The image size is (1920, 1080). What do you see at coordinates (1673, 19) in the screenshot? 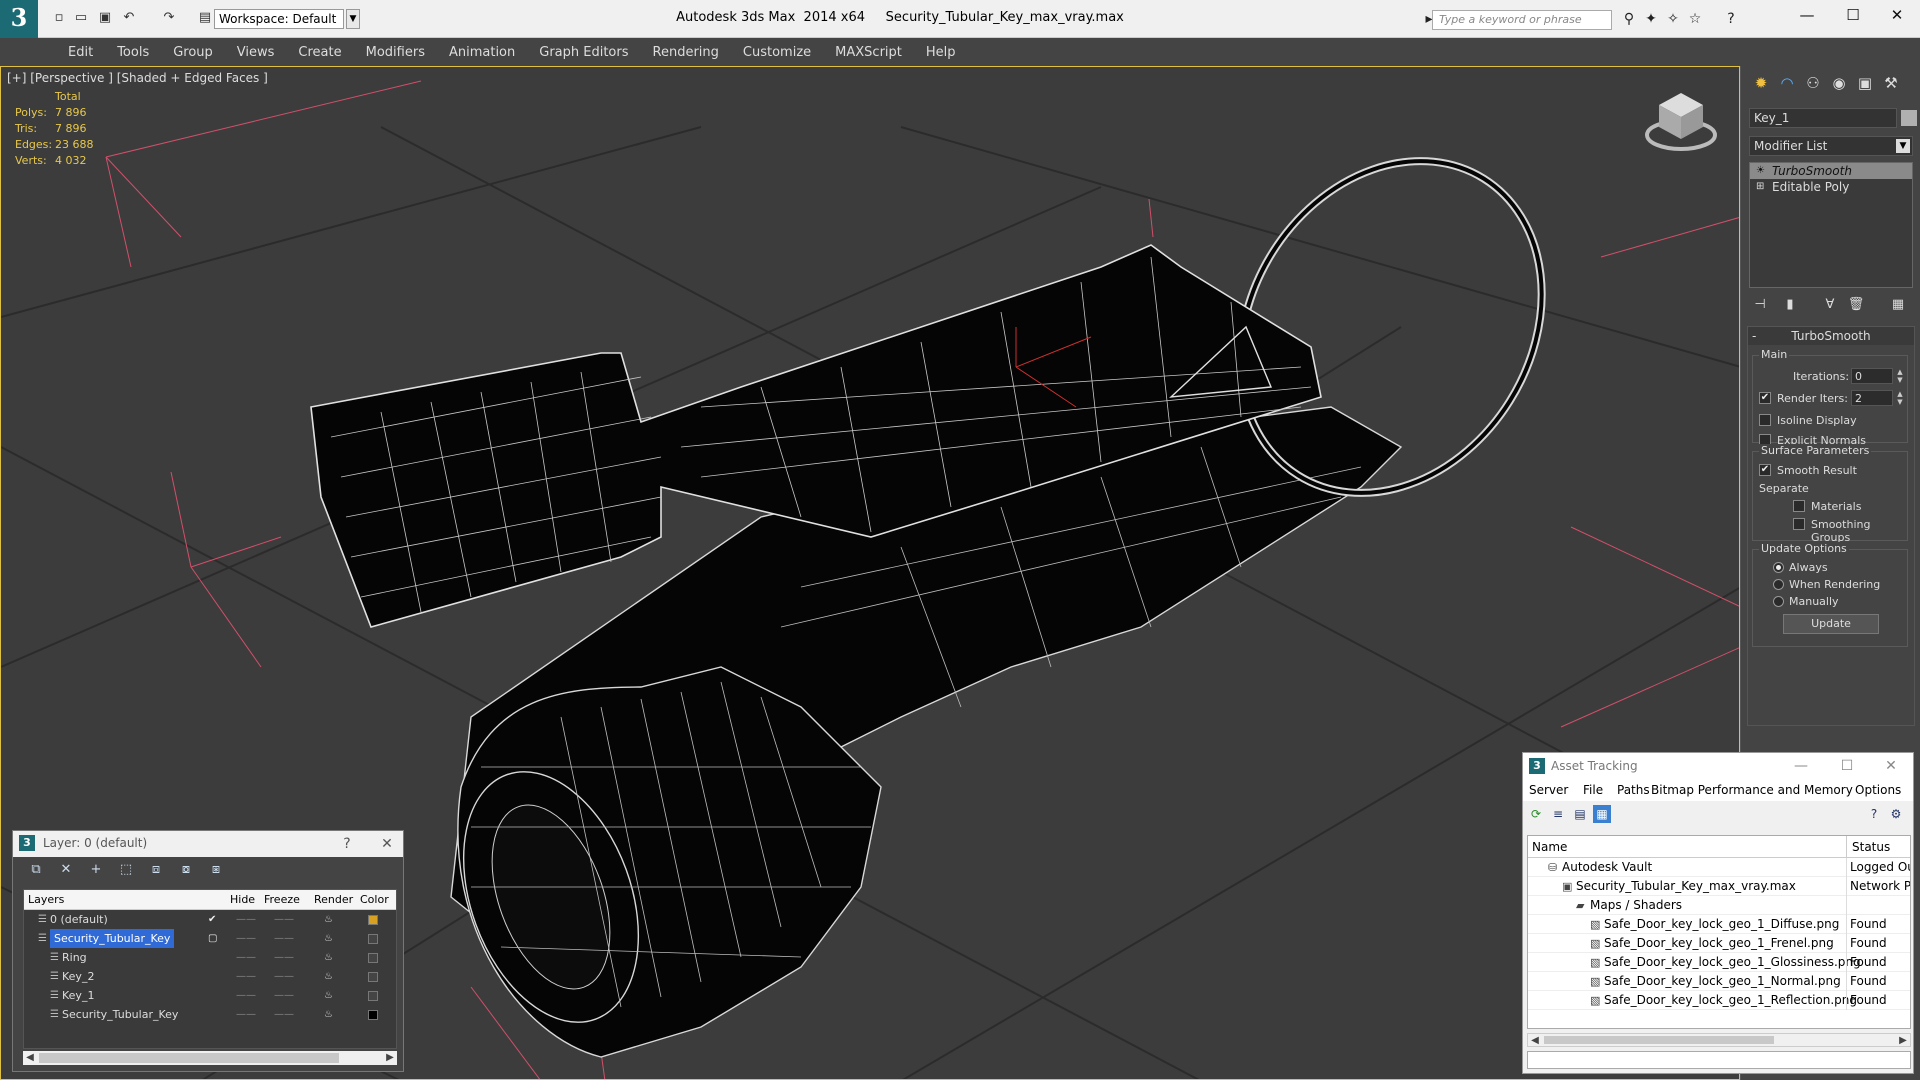
I see `communication-icon: ✧` at bounding box center [1673, 19].